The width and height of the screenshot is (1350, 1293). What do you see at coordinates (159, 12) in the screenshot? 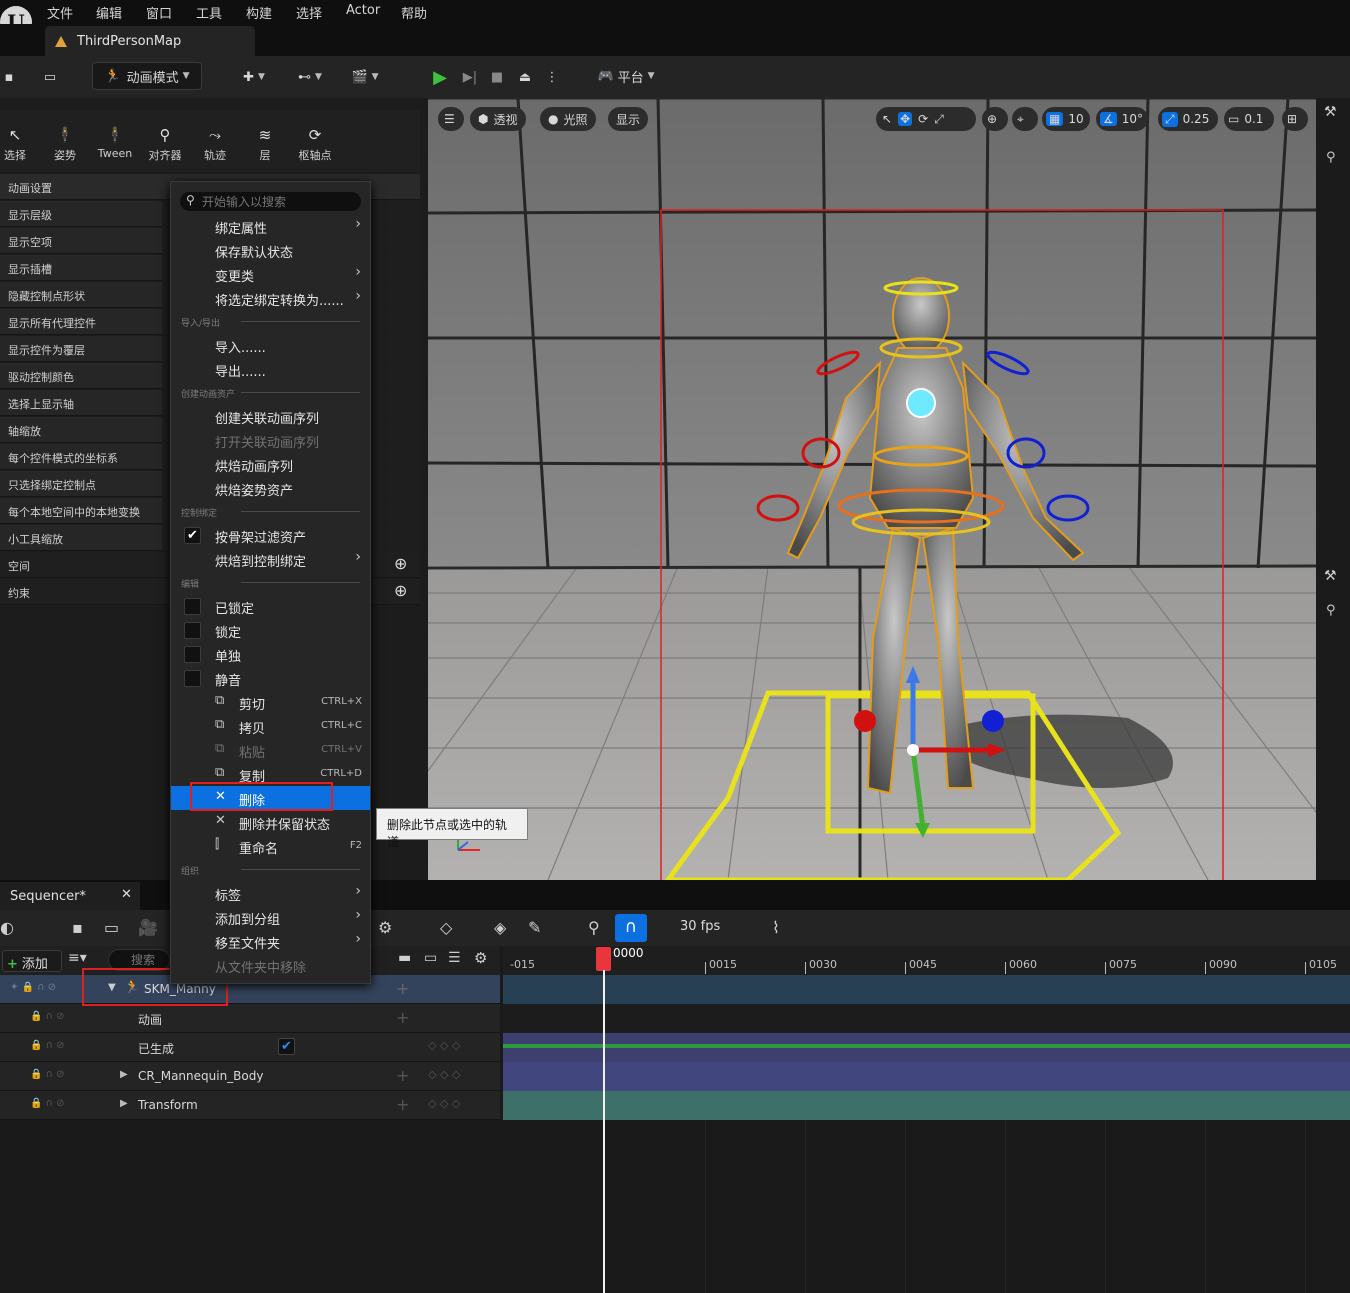
I see `menu-window: 窗口` at bounding box center [159, 12].